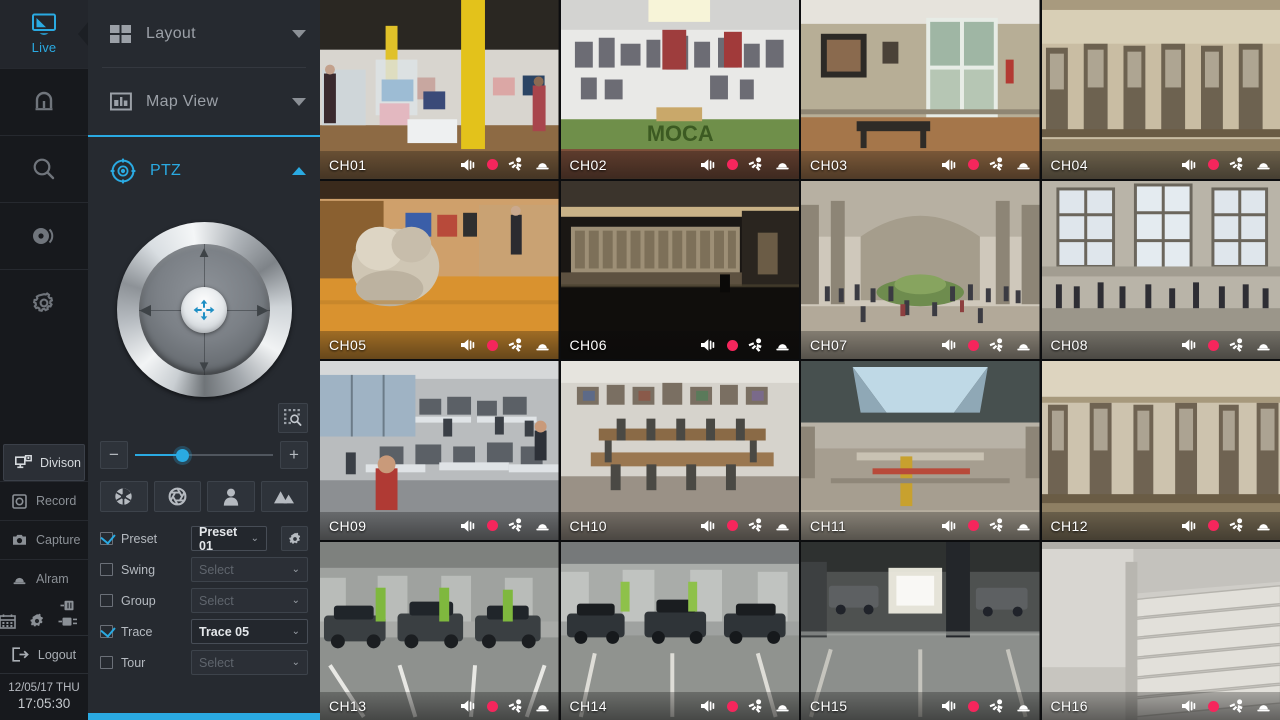 The width and height of the screenshot is (1280, 720). Describe the element at coordinates (1160, 450) in the screenshot. I see `video-tile-ch12: CH12` at that location.